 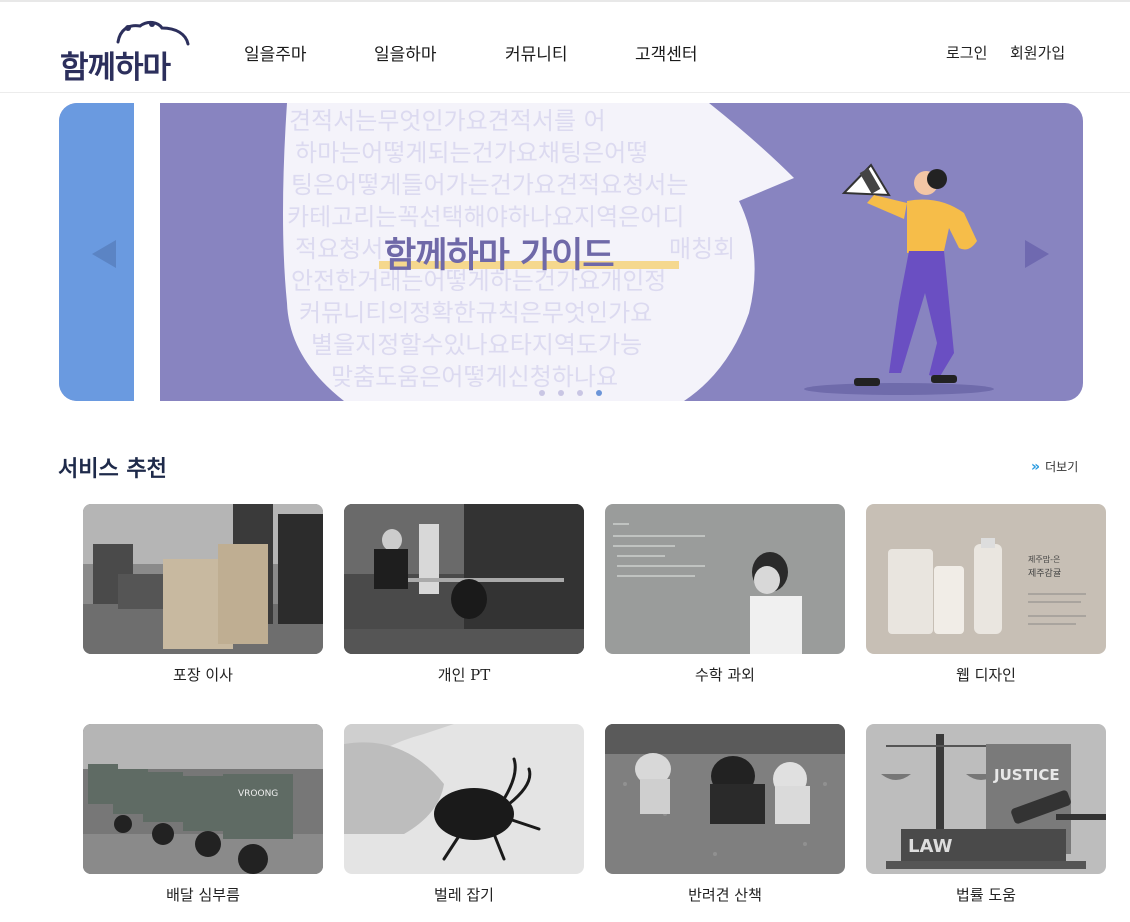 I want to click on service-label: 법률 도움, so click(x=986, y=895).